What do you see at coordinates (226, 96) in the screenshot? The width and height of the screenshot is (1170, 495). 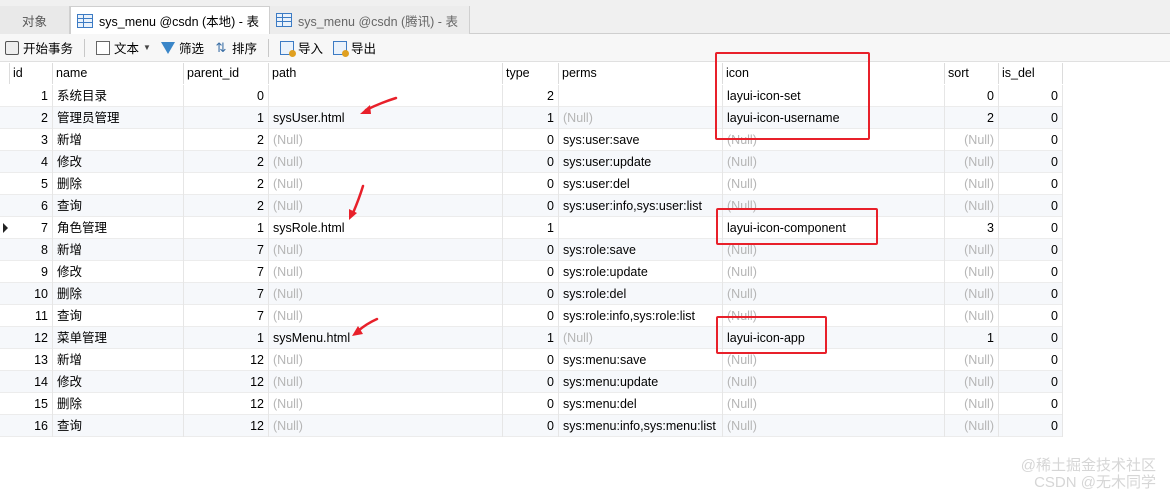 I see `cell-parent-id: 0` at bounding box center [226, 96].